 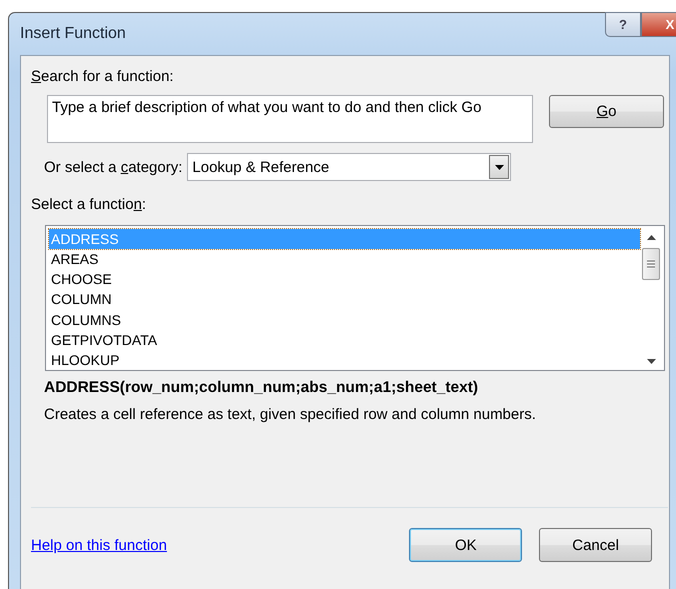 What do you see at coordinates (344, 299) in the screenshot?
I see `function-item: COLUMN` at bounding box center [344, 299].